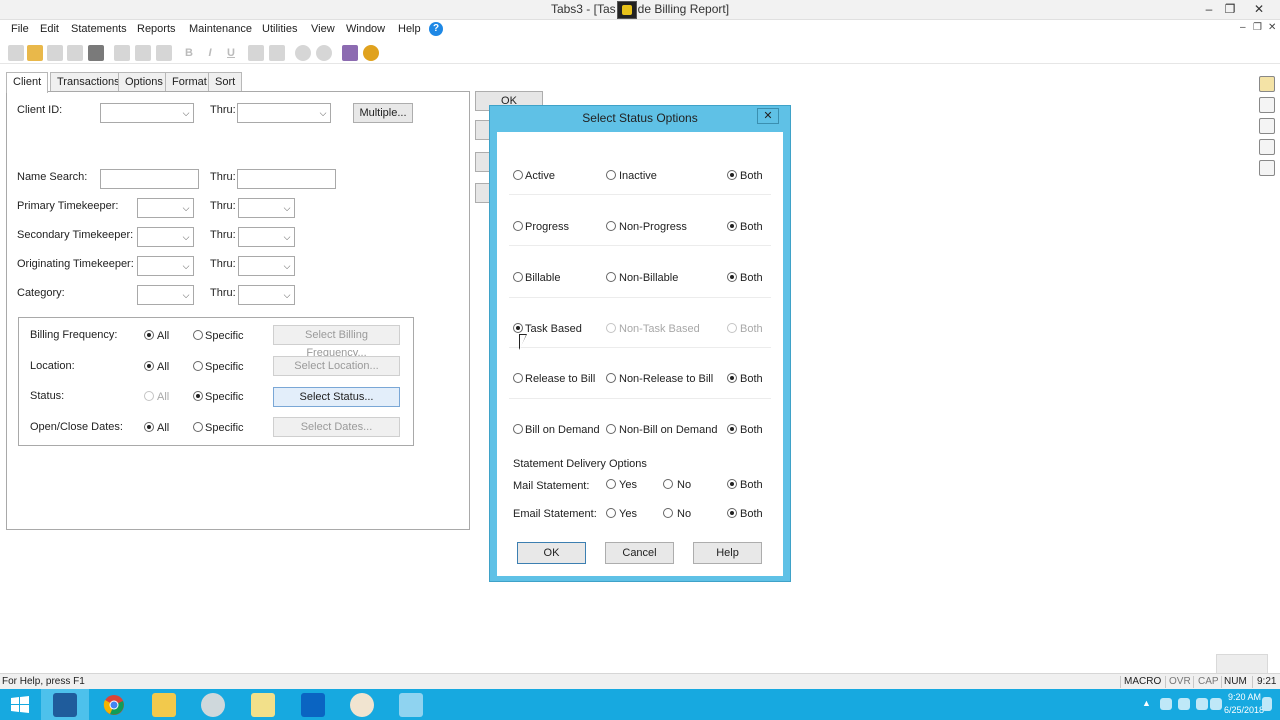 This screenshot has width=1280, height=720. Describe the element at coordinates (27, 82) in the screenshot. I see `tab-client: Client` at that location.